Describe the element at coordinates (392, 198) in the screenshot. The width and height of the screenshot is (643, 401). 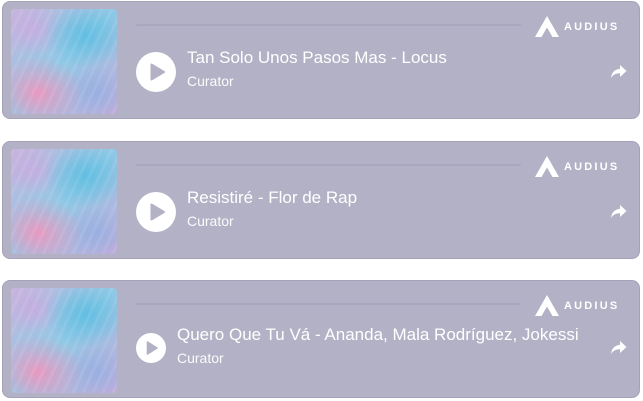
I see `track-title: Resistiré - Flor de Rap` at that location.